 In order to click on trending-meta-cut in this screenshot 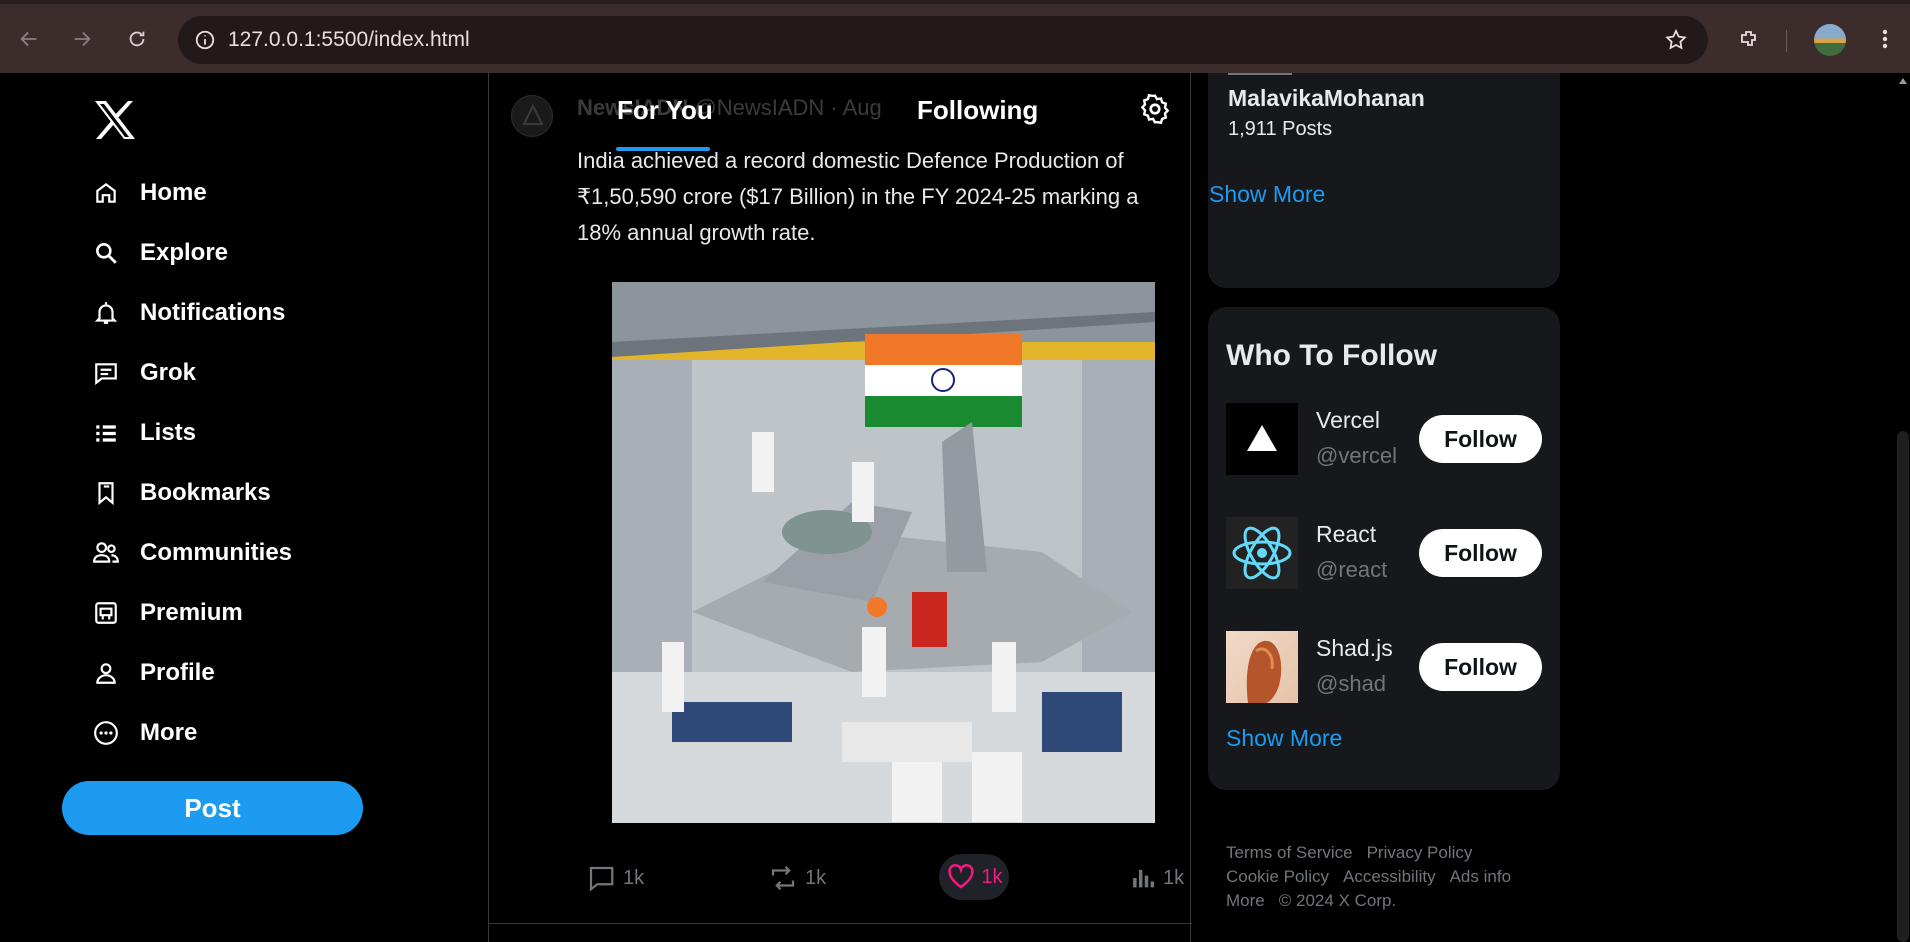, I will do `click(1273, 78)`.